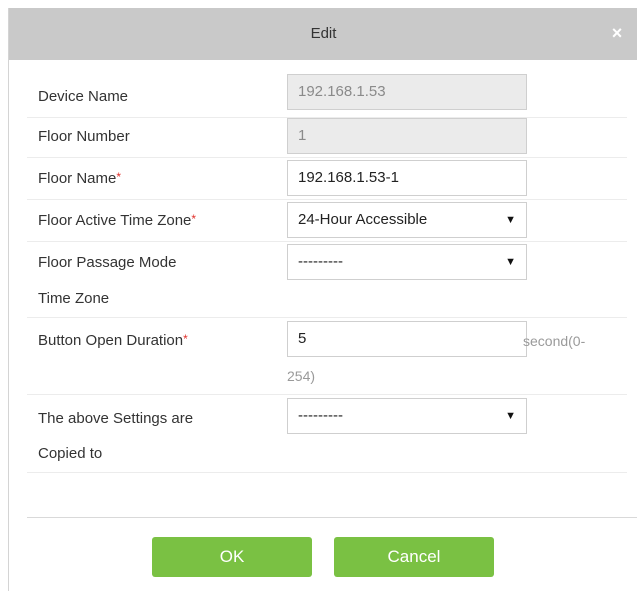  Describe the element at coordinates (414, 557) in the screenshot. I see `cancel-button: Cancel` at that location.